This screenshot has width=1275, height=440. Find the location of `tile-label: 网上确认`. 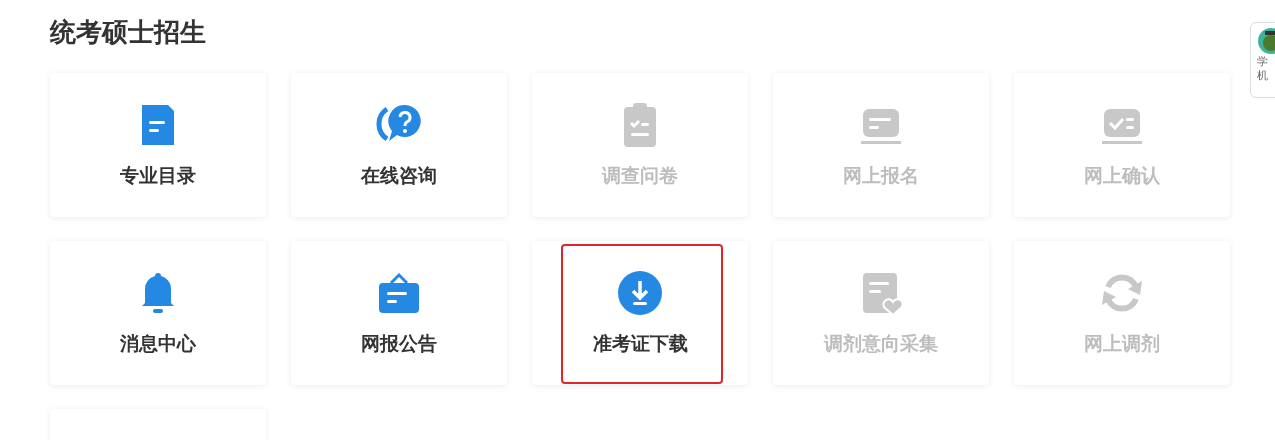

tile-label: 网上确认 is located at coordinates (1122, 175).